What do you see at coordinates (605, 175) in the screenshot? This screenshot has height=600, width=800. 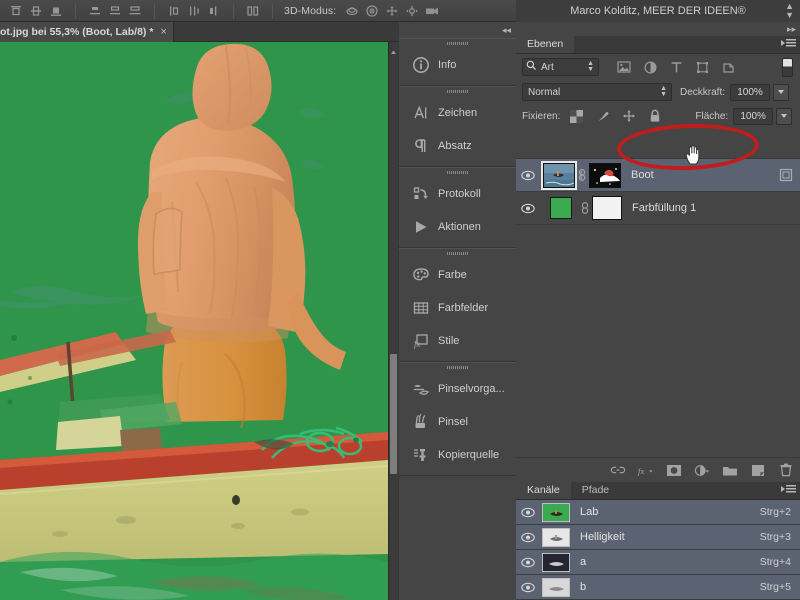 I see `layer-mask-thumbnail` at bounding box center [605, 175].